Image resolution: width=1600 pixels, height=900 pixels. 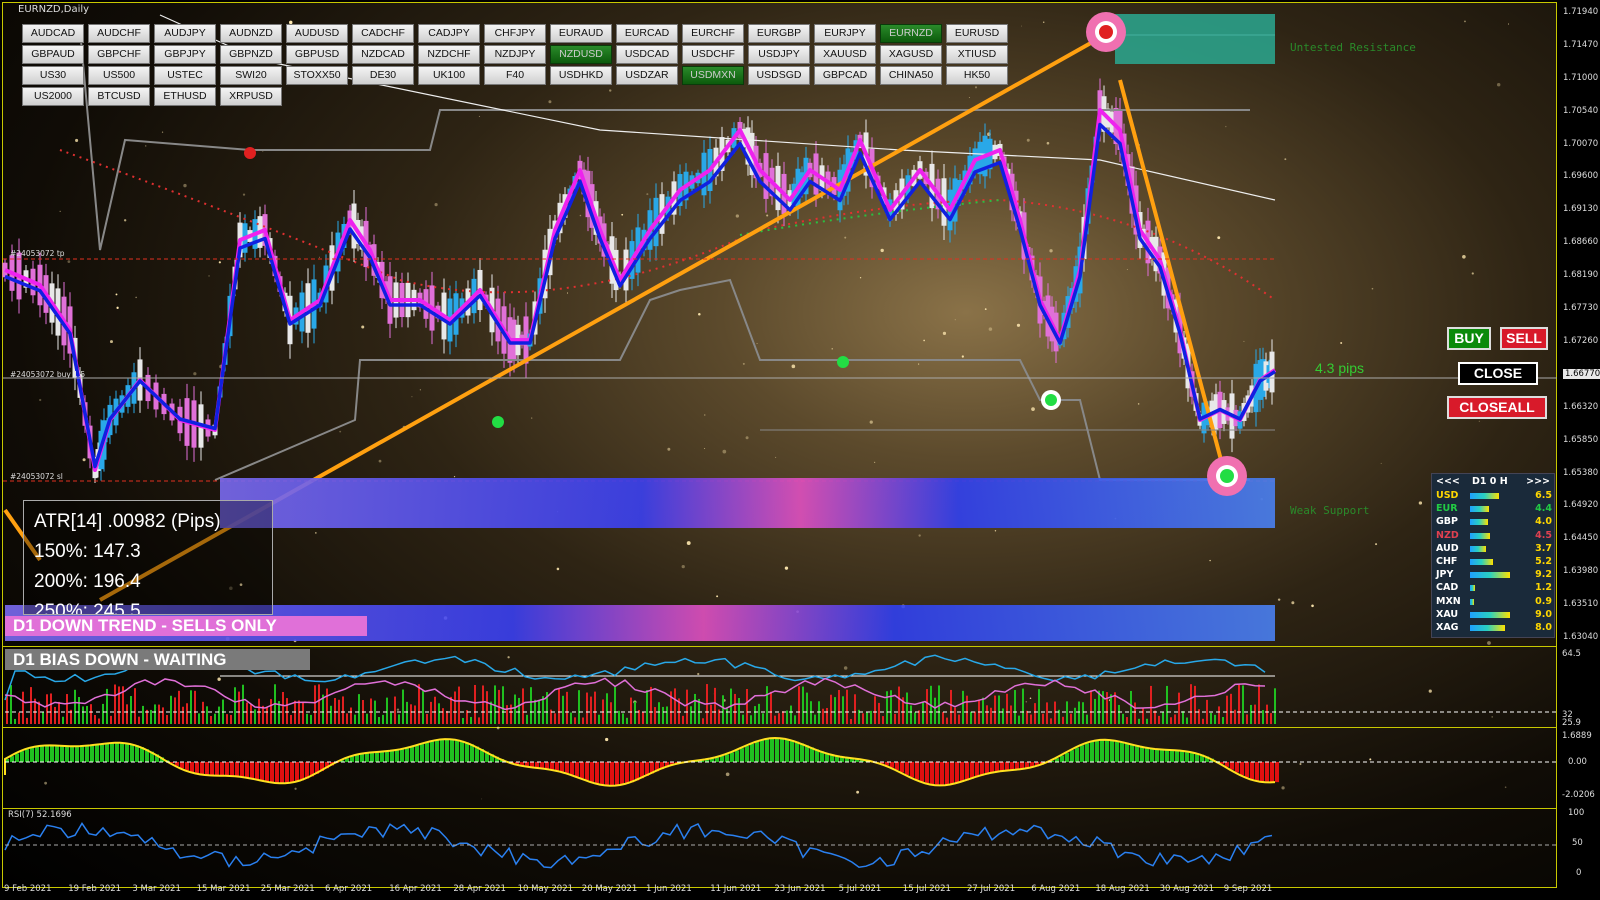 What do you see at coordinates (53, 54) in the screenshot?
I see `symbol-button-gbpaud: GBPAUD` at bounding box center [53, 54].